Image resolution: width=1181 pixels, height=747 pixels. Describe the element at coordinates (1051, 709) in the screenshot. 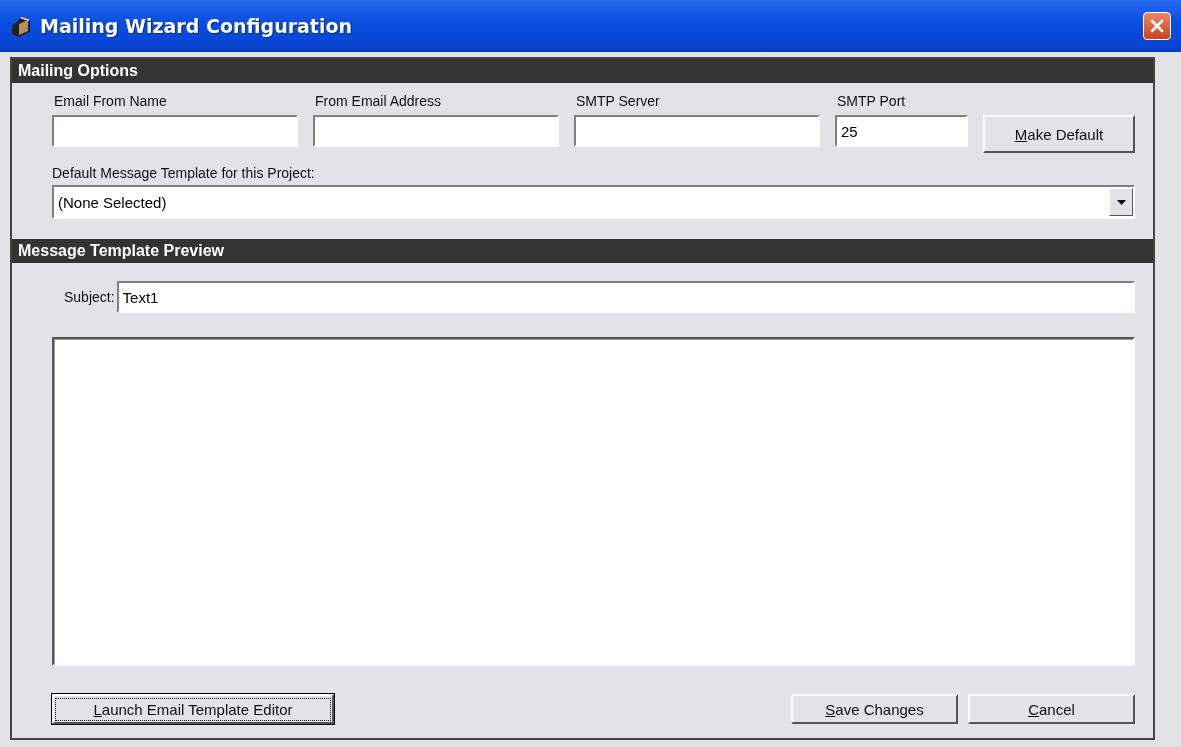

I see `cancel-button: Cancel` at that location.